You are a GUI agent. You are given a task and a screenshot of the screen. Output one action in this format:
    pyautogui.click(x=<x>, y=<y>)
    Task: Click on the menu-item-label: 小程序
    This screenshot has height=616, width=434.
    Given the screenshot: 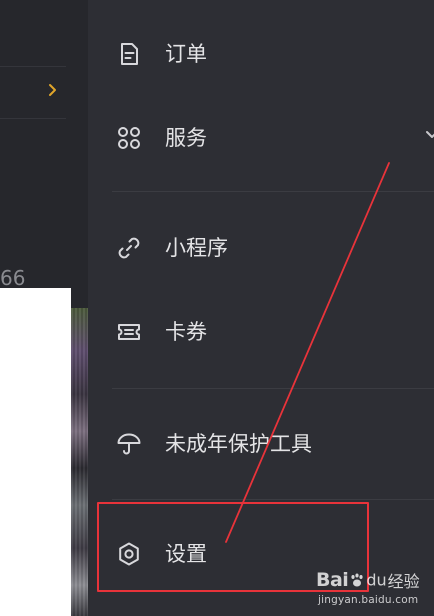 What is the action you would take?
    pyautogui.click(x=196, y=248)
    